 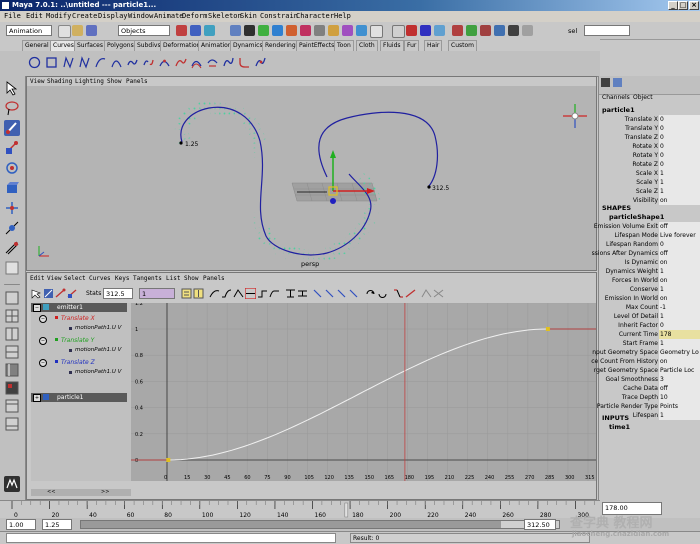 What do you see at coordinates (191, 278) in the screenshot?
I see `graph-menu-show: Show` at bounding box center [191, 278].